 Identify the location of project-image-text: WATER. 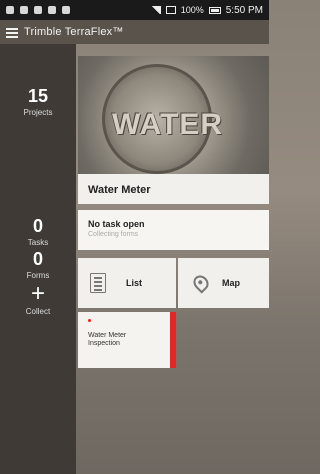
(168, 124).